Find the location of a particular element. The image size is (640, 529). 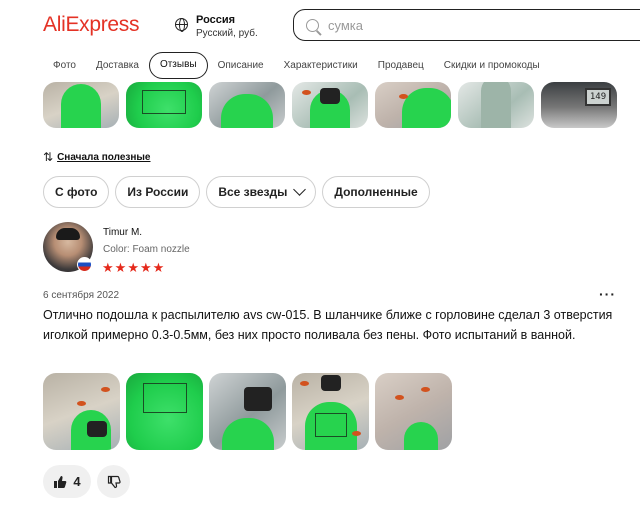

sort-selector: ⇅ Сначала полезные is located at coordinates (97, 157).